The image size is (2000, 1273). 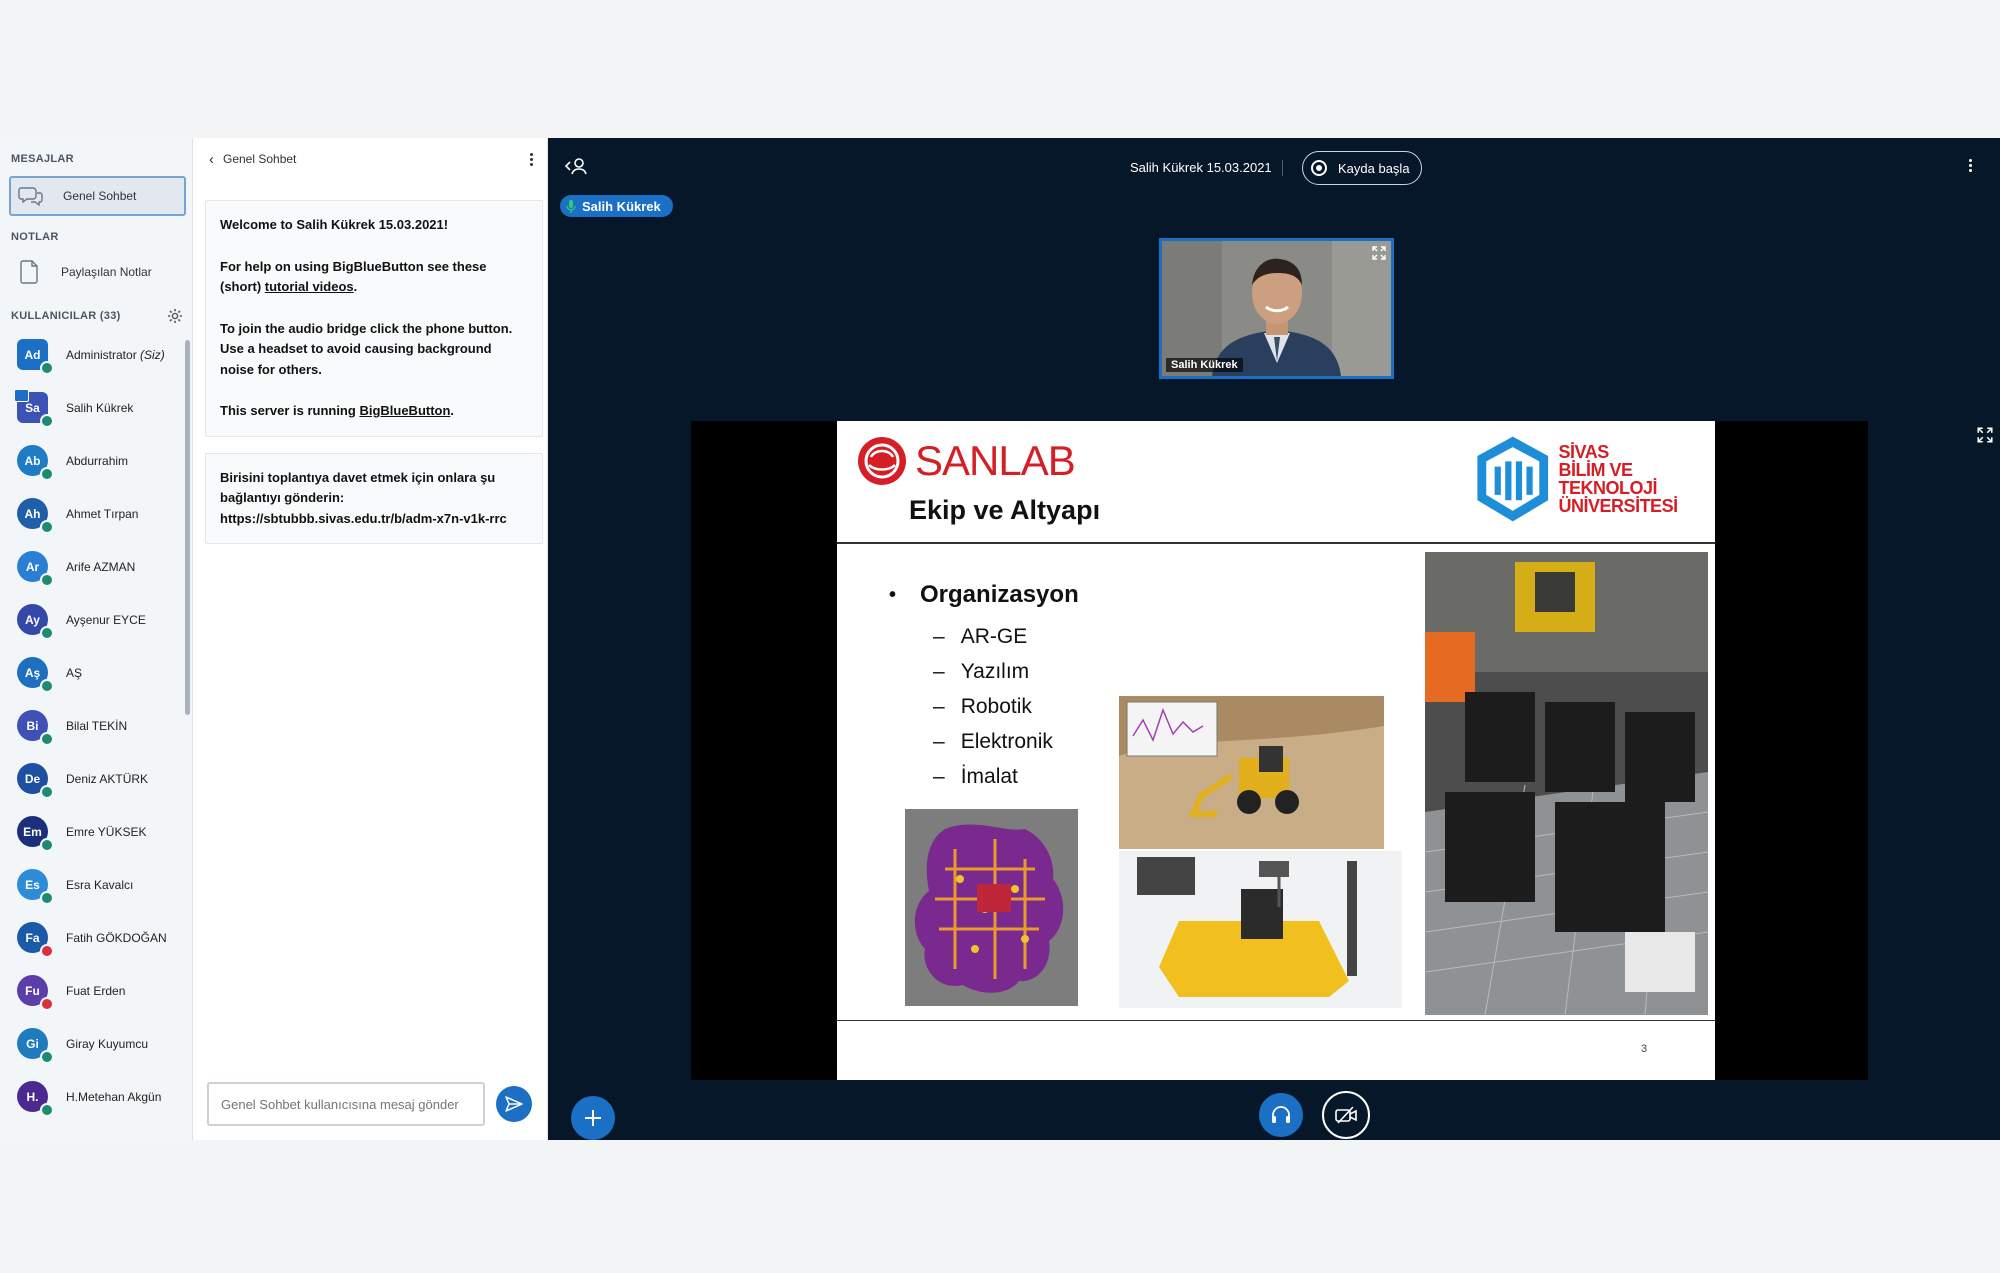 I want to click on user-avatar: Fu, so click(x=35, y=993).